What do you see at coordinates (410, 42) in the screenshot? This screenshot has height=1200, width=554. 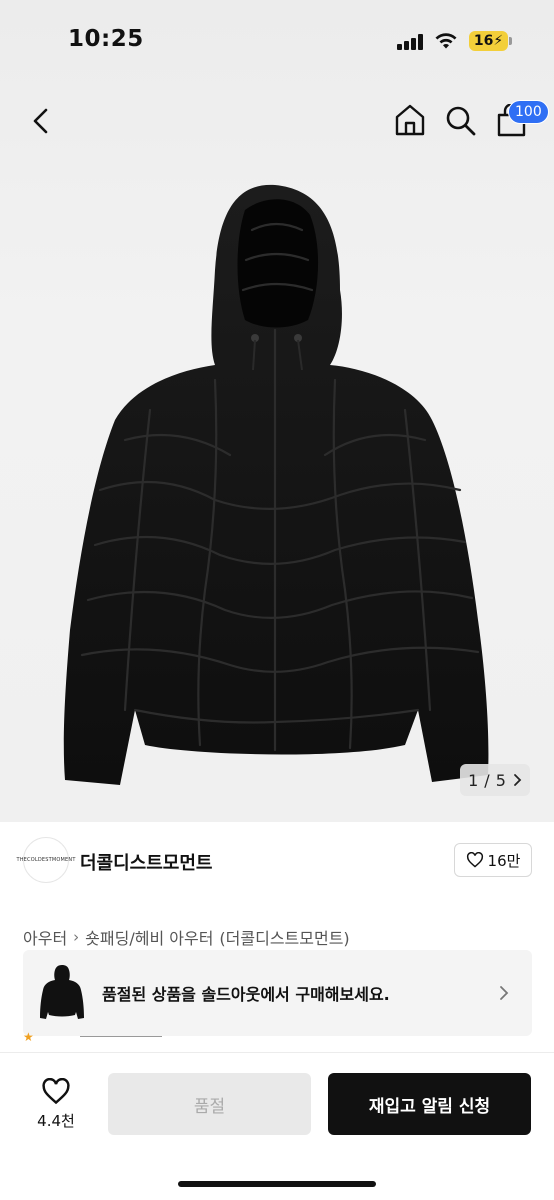 I see `signal-icon` at bounding box center [410, 42].